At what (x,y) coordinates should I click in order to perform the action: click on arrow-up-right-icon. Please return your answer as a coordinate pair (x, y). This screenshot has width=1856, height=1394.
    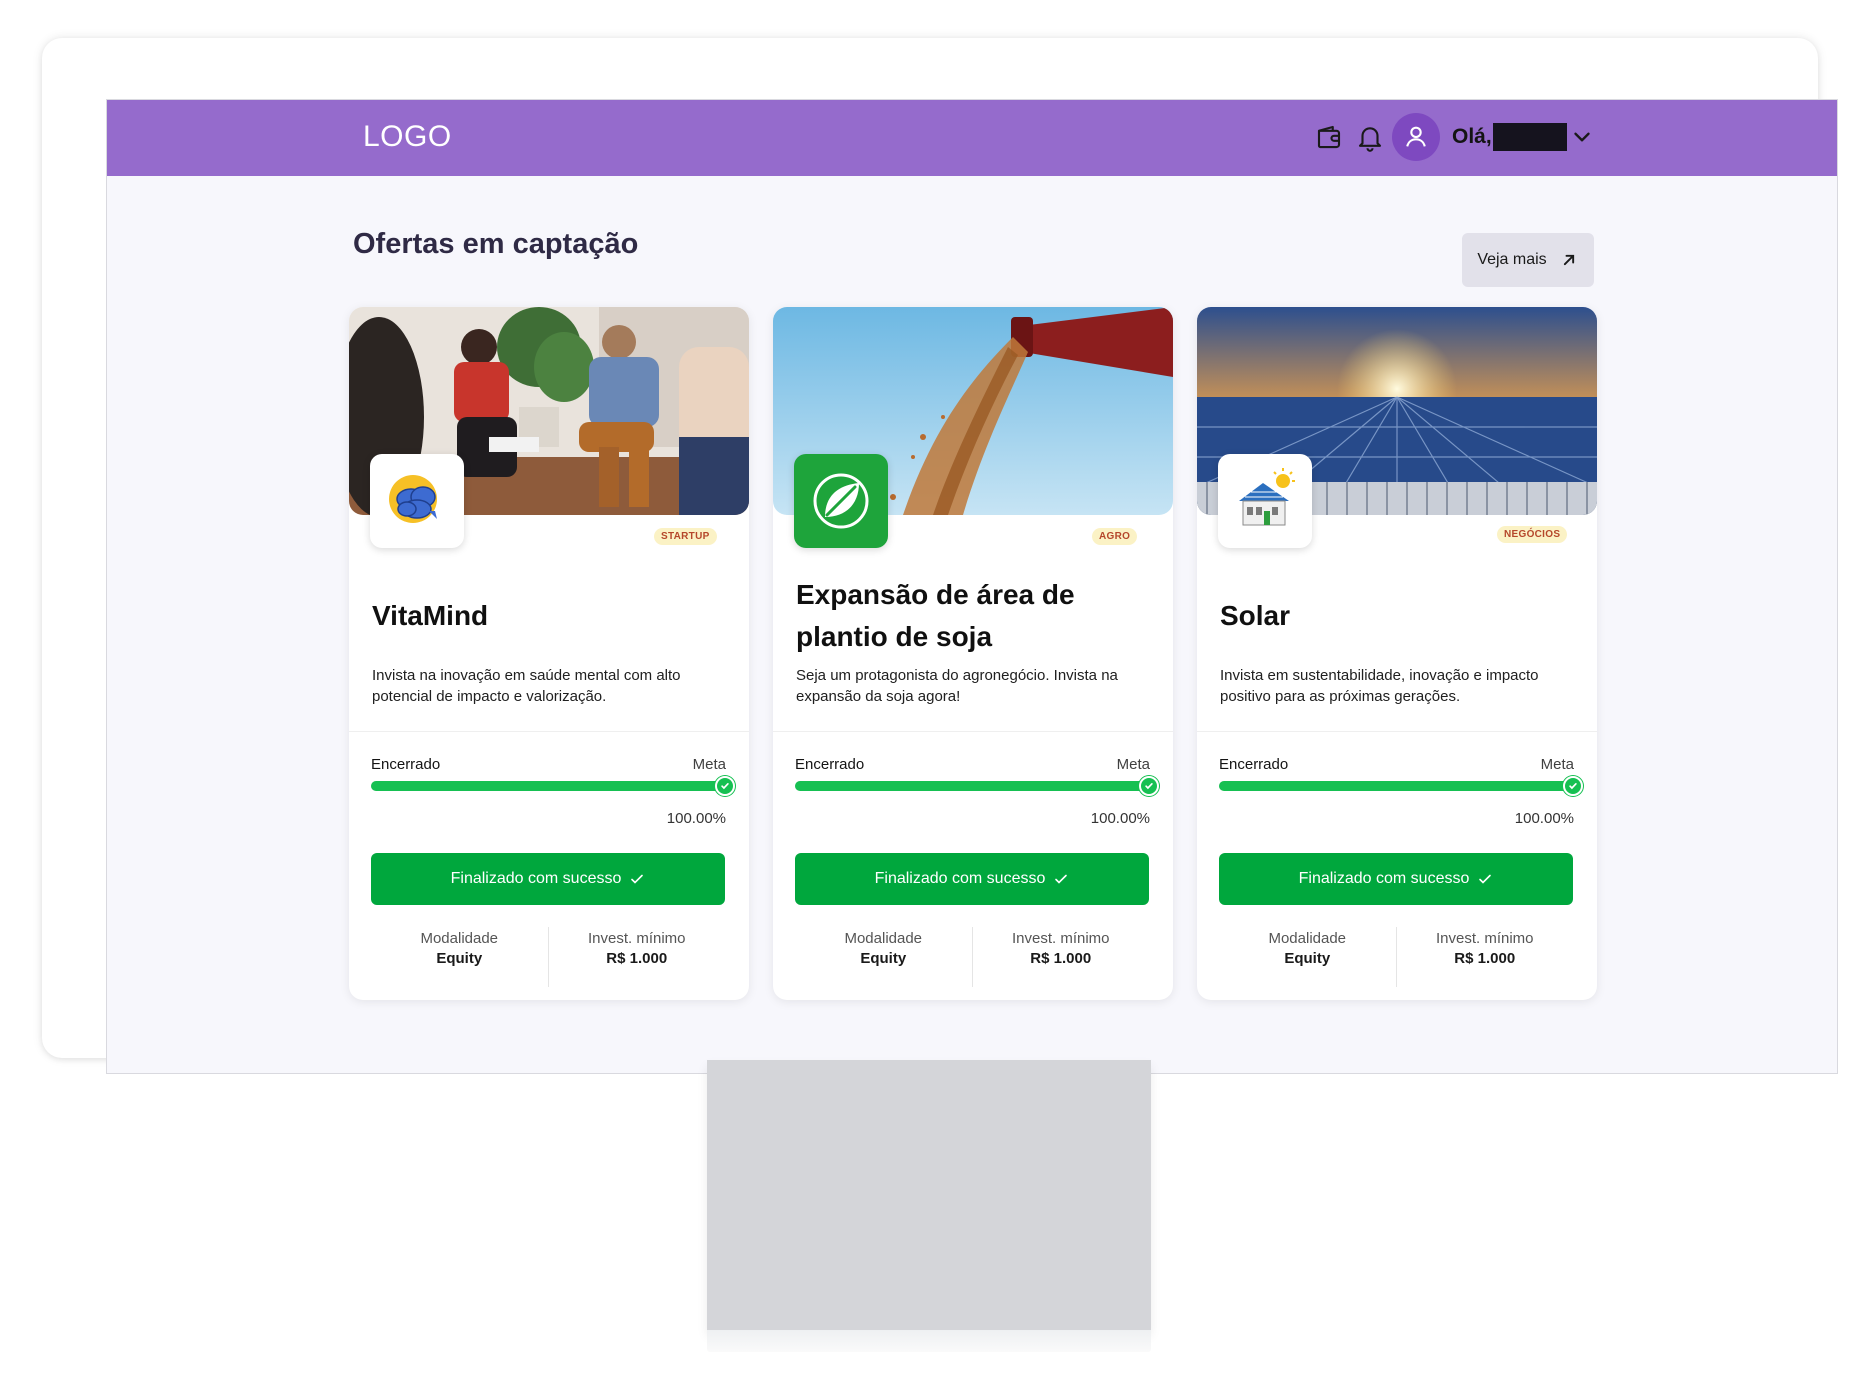
    Looking at the image, I should click on (1568, 260).